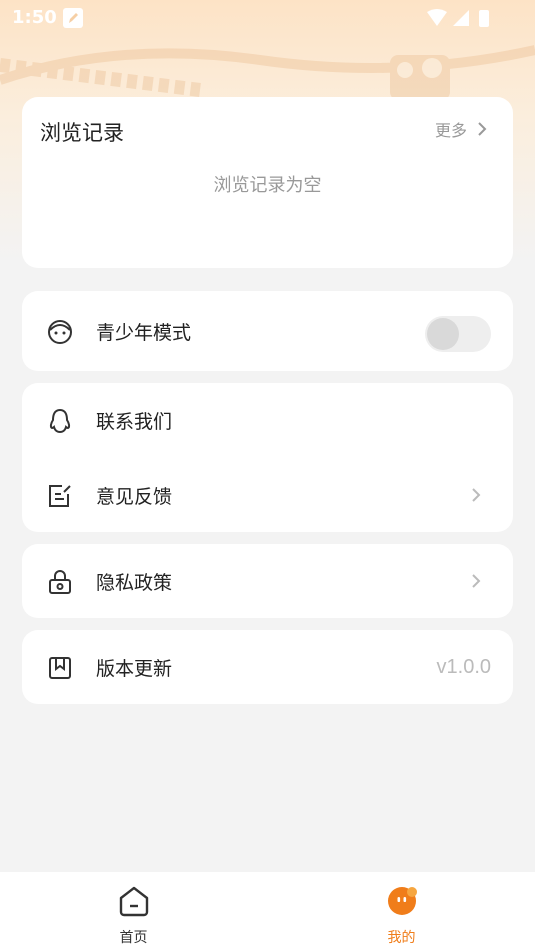 This screenshot has width=535, height=951. What do you see at coordinates (60, 496) in the screenshot?
I see `feedback-edit-icon` at bounding box center [60, 496].